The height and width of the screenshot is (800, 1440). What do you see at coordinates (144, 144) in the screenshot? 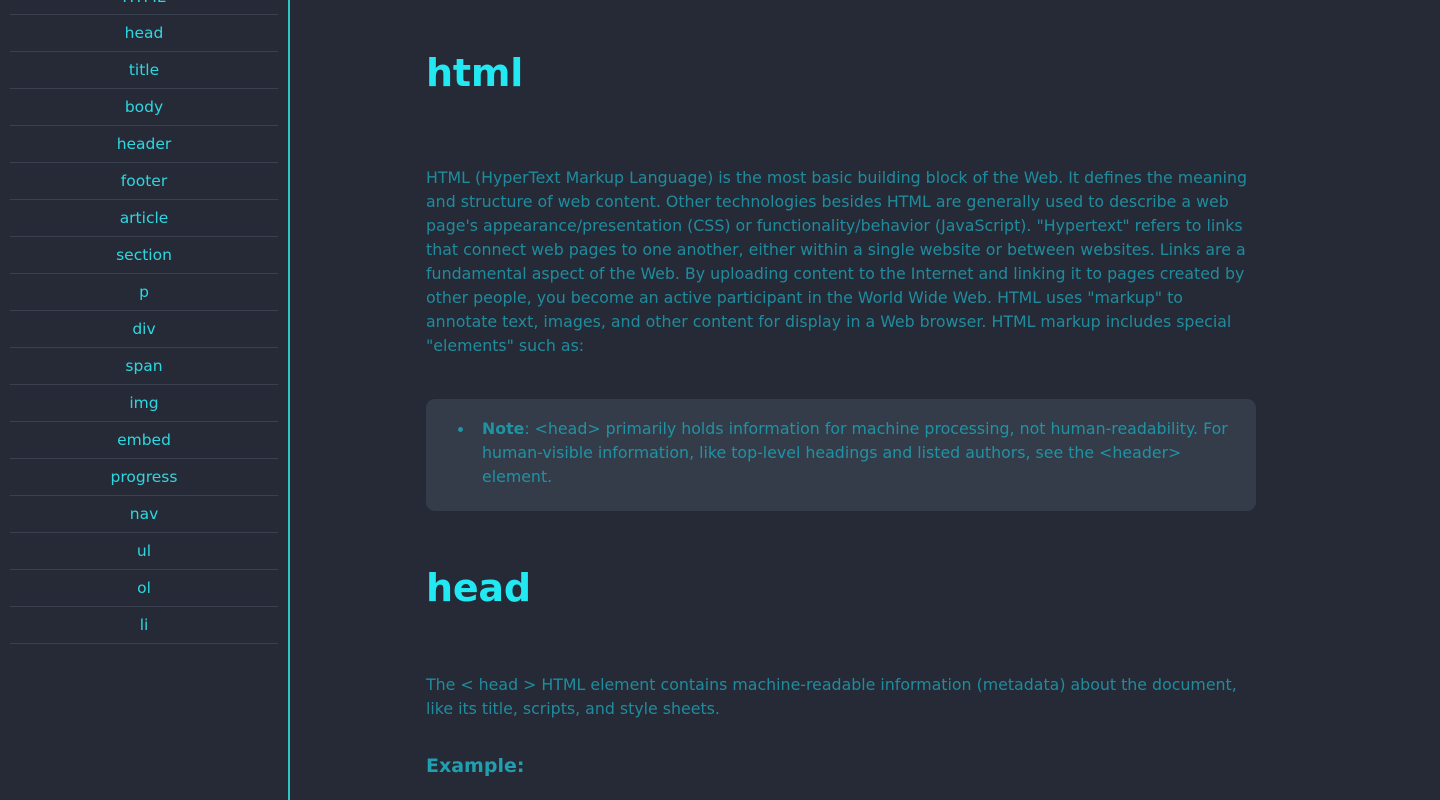
I see `sidebar-item-header: header` at bounding box center [144, 144].